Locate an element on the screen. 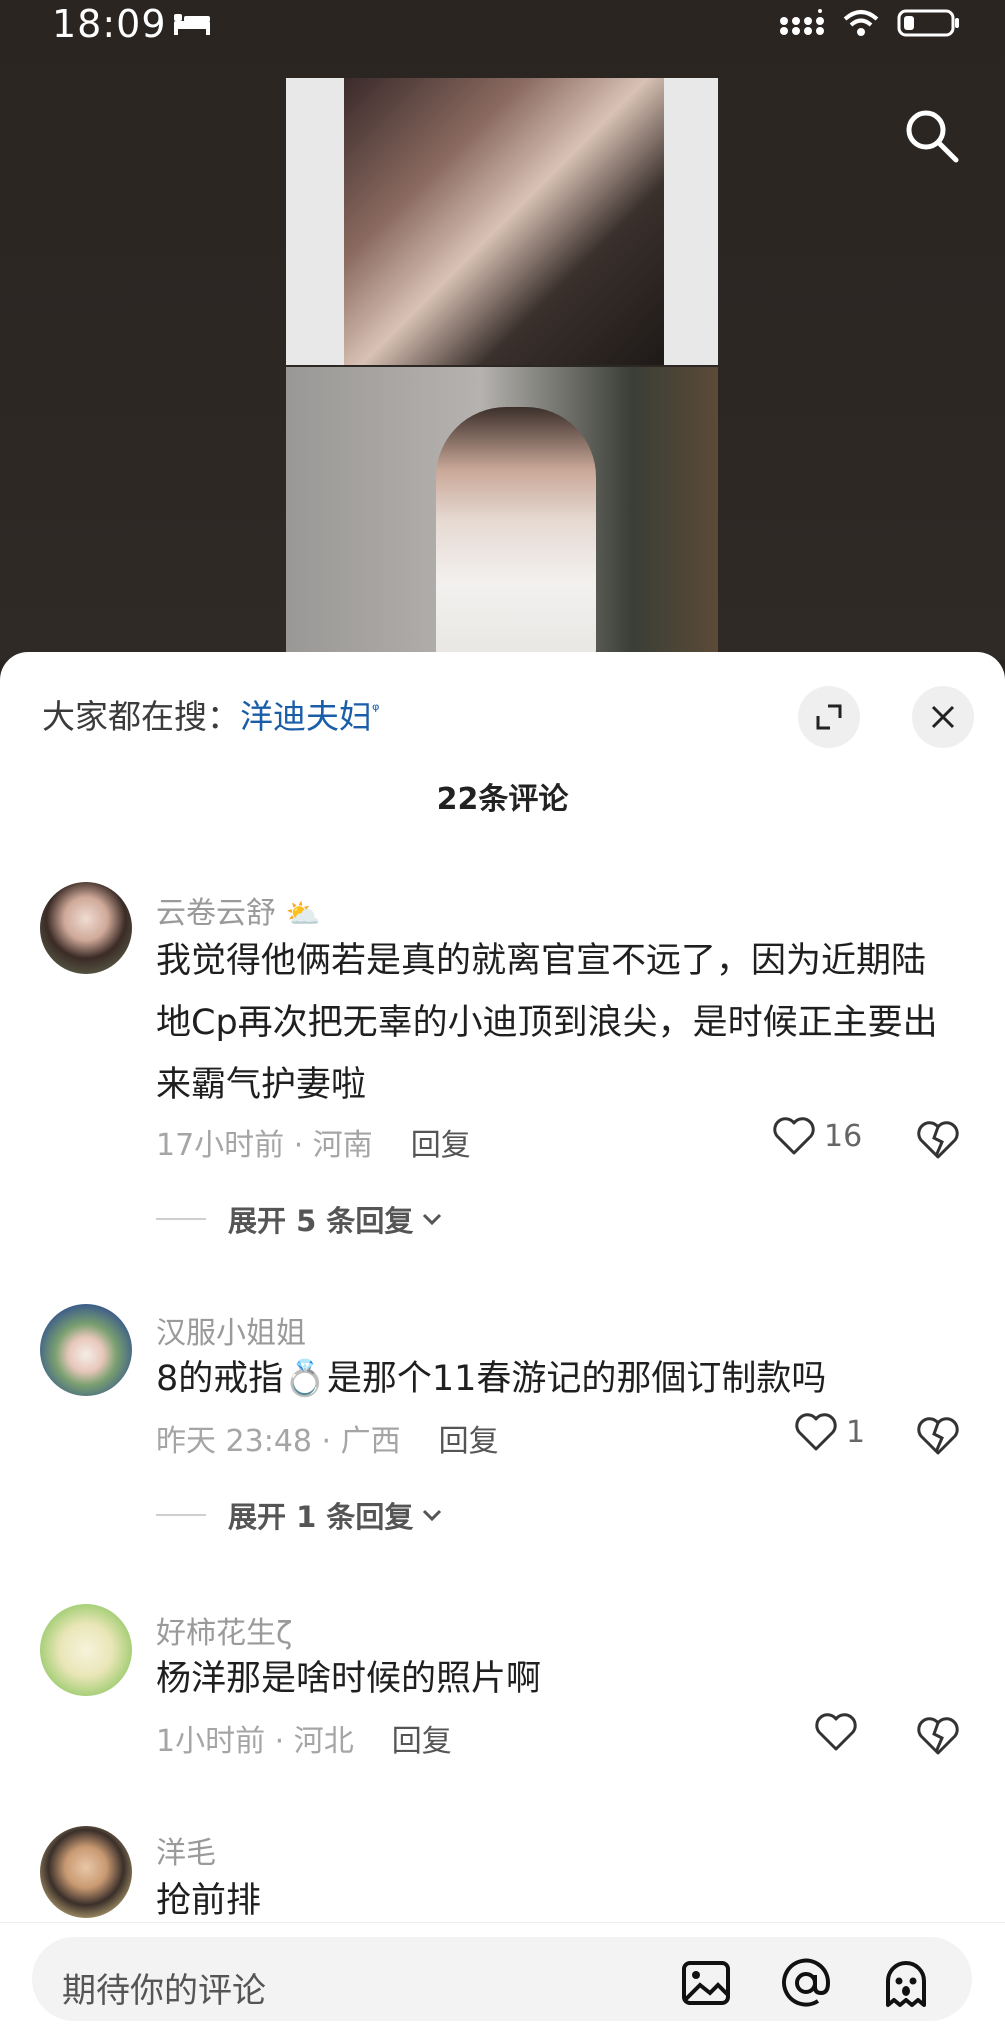  comment-input-bar: 期待你的评论 is located at coordinates (502, 1975).